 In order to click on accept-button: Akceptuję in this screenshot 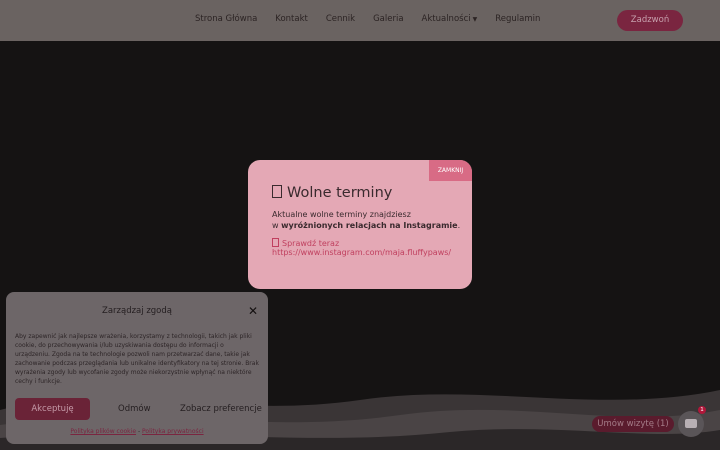, I will do `click(52, 409)`.